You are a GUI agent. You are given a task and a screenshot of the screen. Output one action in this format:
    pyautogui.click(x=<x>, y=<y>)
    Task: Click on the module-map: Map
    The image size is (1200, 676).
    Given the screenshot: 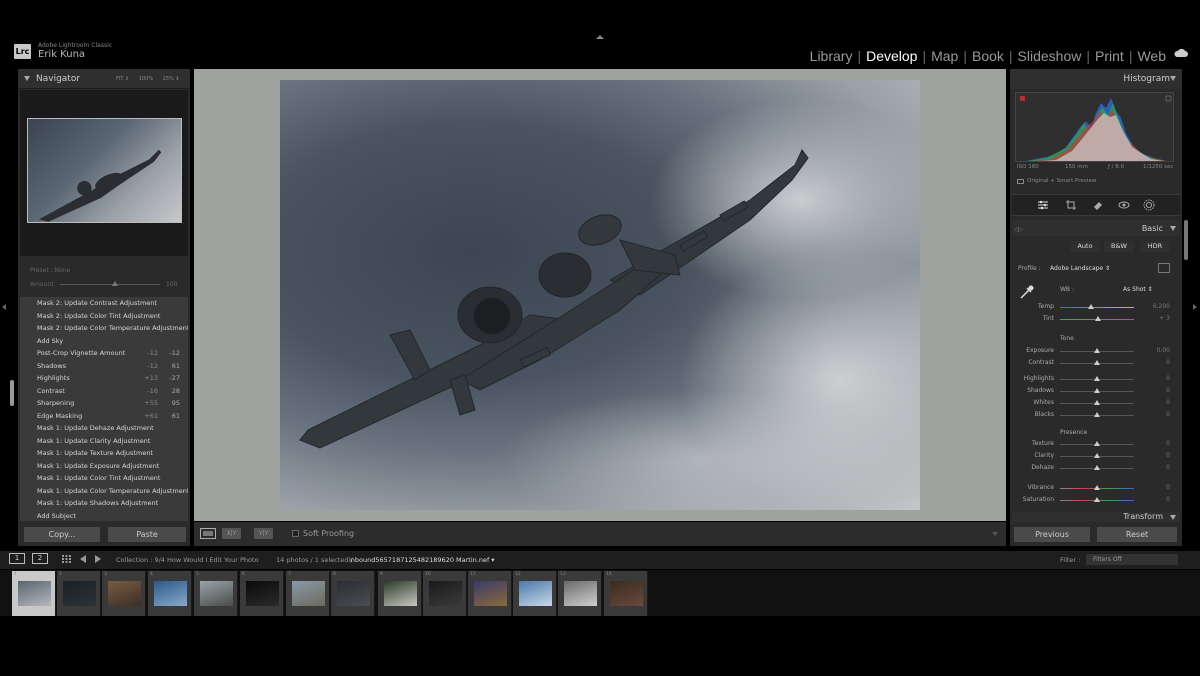 What is the action you would take?
    pyautogui.click(x=944, y=56)
    